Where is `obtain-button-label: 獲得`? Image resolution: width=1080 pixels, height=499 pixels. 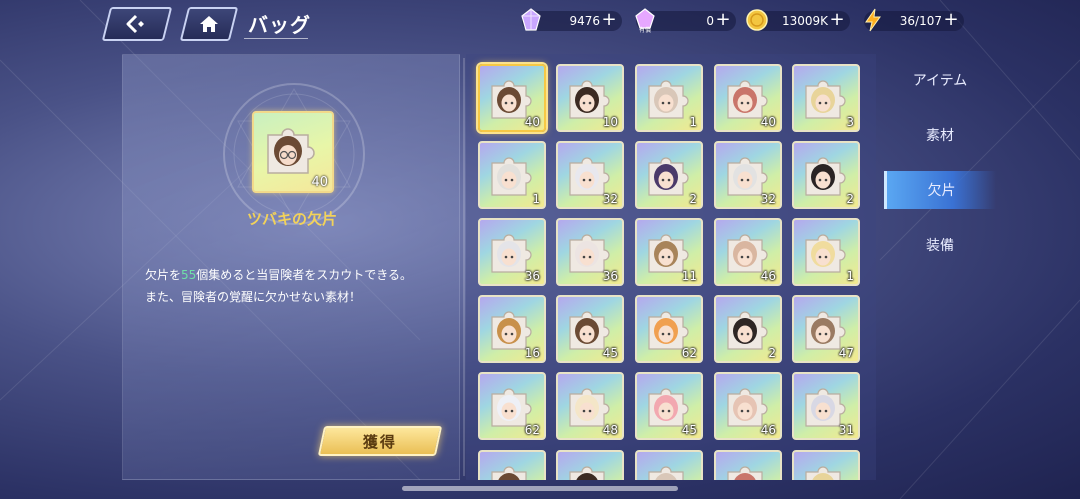
obtain-button-label: 獲得 is located at coordinates (379, 441).